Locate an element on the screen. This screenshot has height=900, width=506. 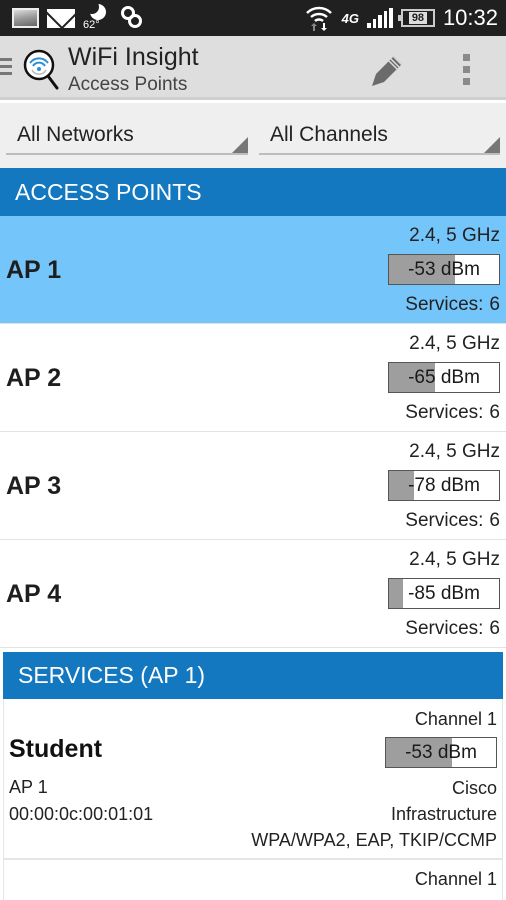
access-point-row: AP 2 2.4, 5 GHz -65 dBm Services: 6 is located at coordinates (253, 378).